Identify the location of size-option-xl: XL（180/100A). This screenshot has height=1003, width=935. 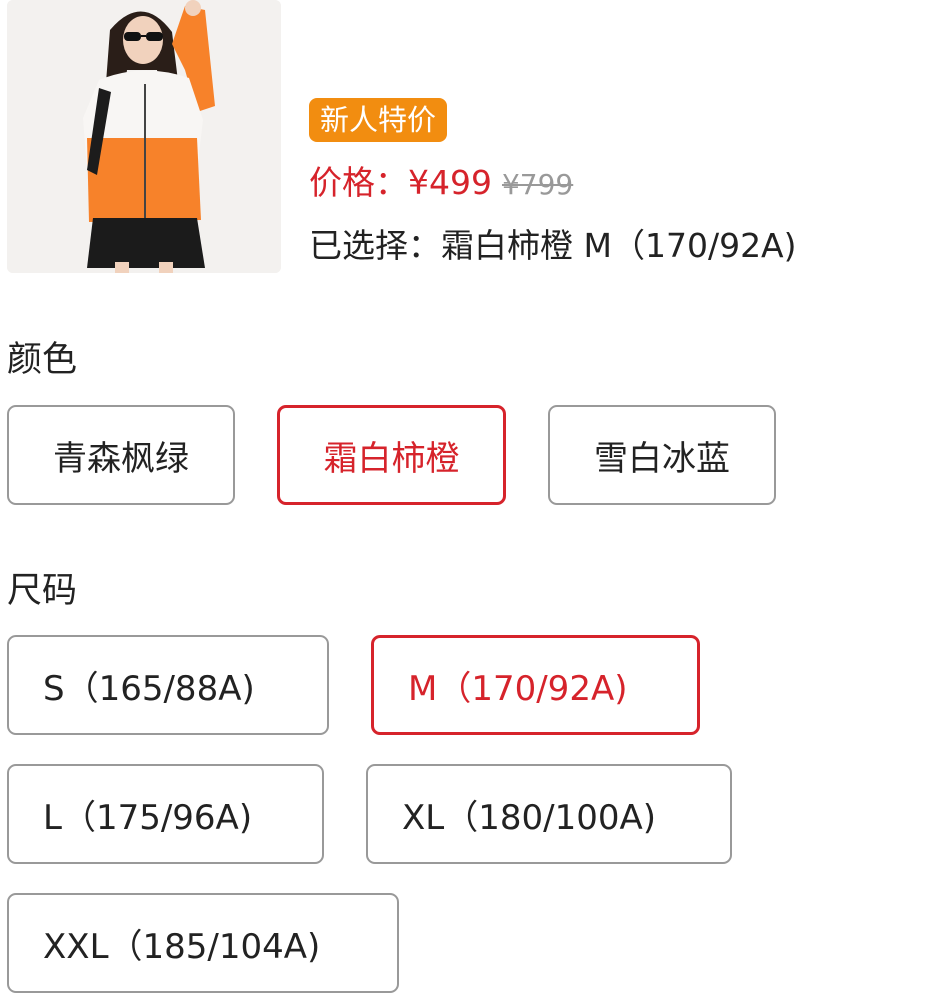
(549, 814).